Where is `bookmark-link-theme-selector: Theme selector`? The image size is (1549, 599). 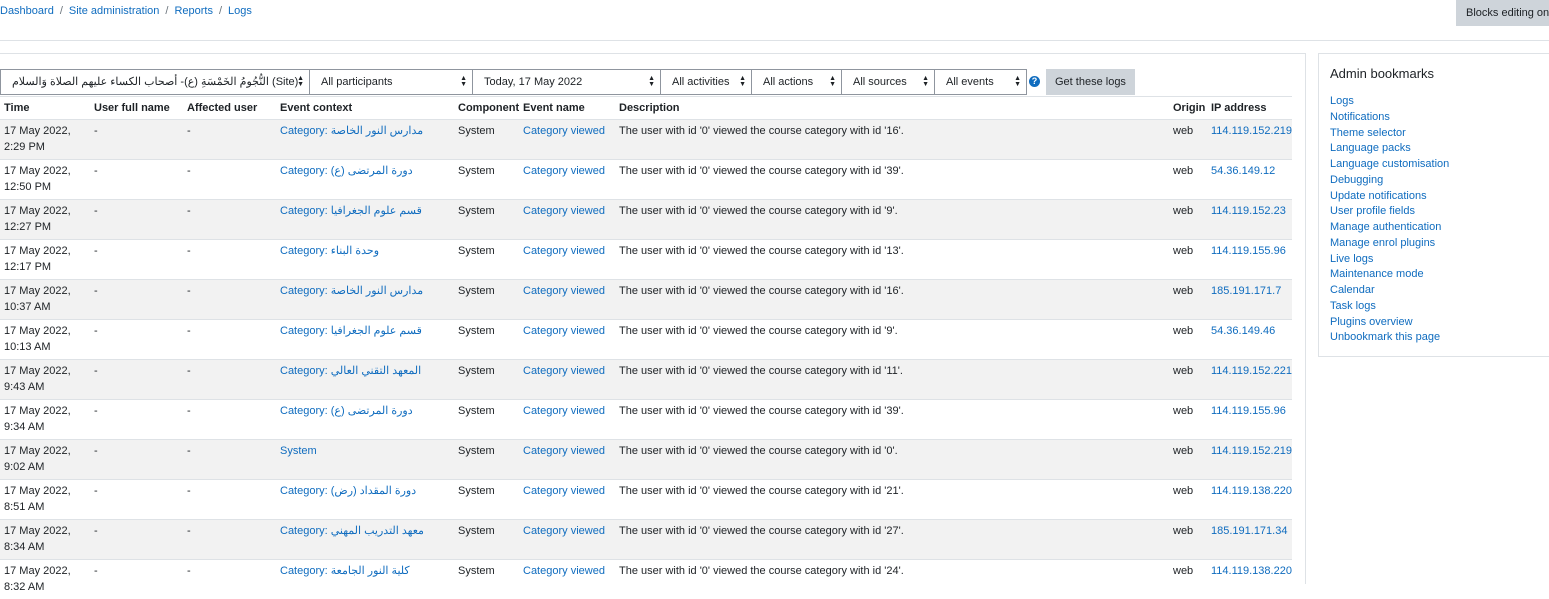 bookmark-link-theme-selector: Theme selector is located at coordinates (1368, 133).